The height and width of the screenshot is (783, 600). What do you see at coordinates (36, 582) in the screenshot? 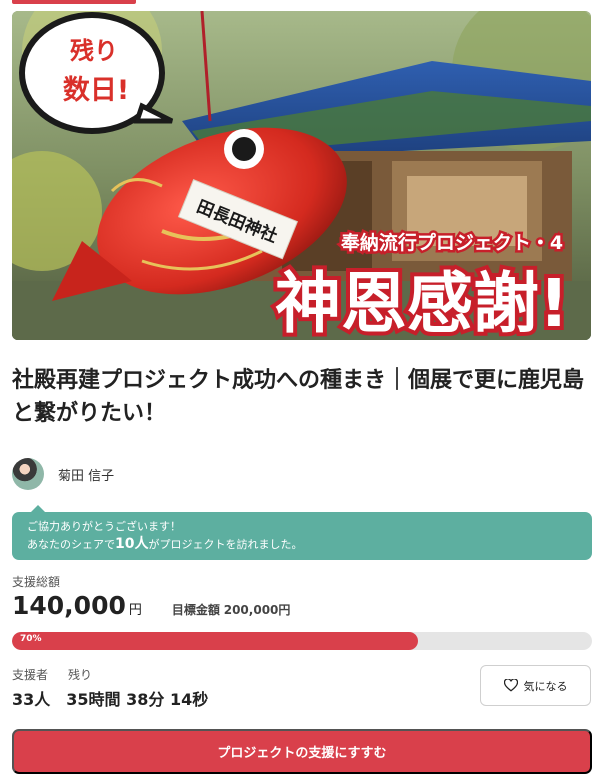
I see `total-amount-label: 支援総額` at bounding box center [36, 582].